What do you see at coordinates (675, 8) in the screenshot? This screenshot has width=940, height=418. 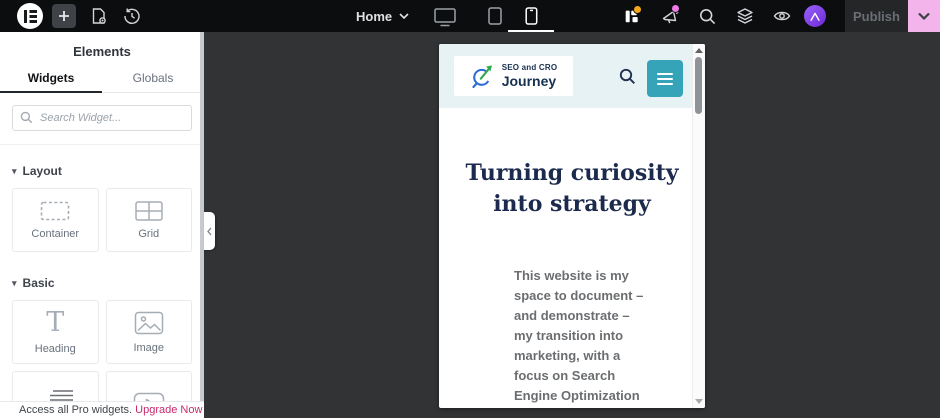 I see `notifications-dot` at bounding box center [675, 8].